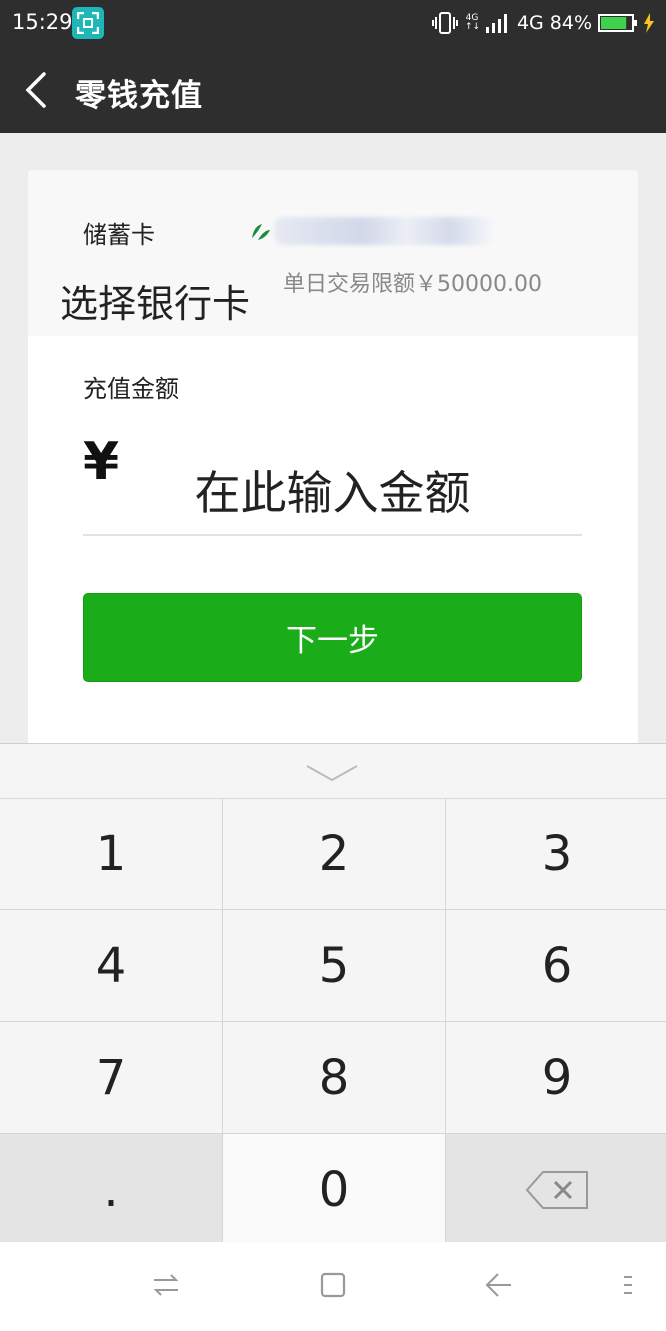 This screenshot has width=666, height=1331. I want to click on key-0: 0, so click(334, 1189).